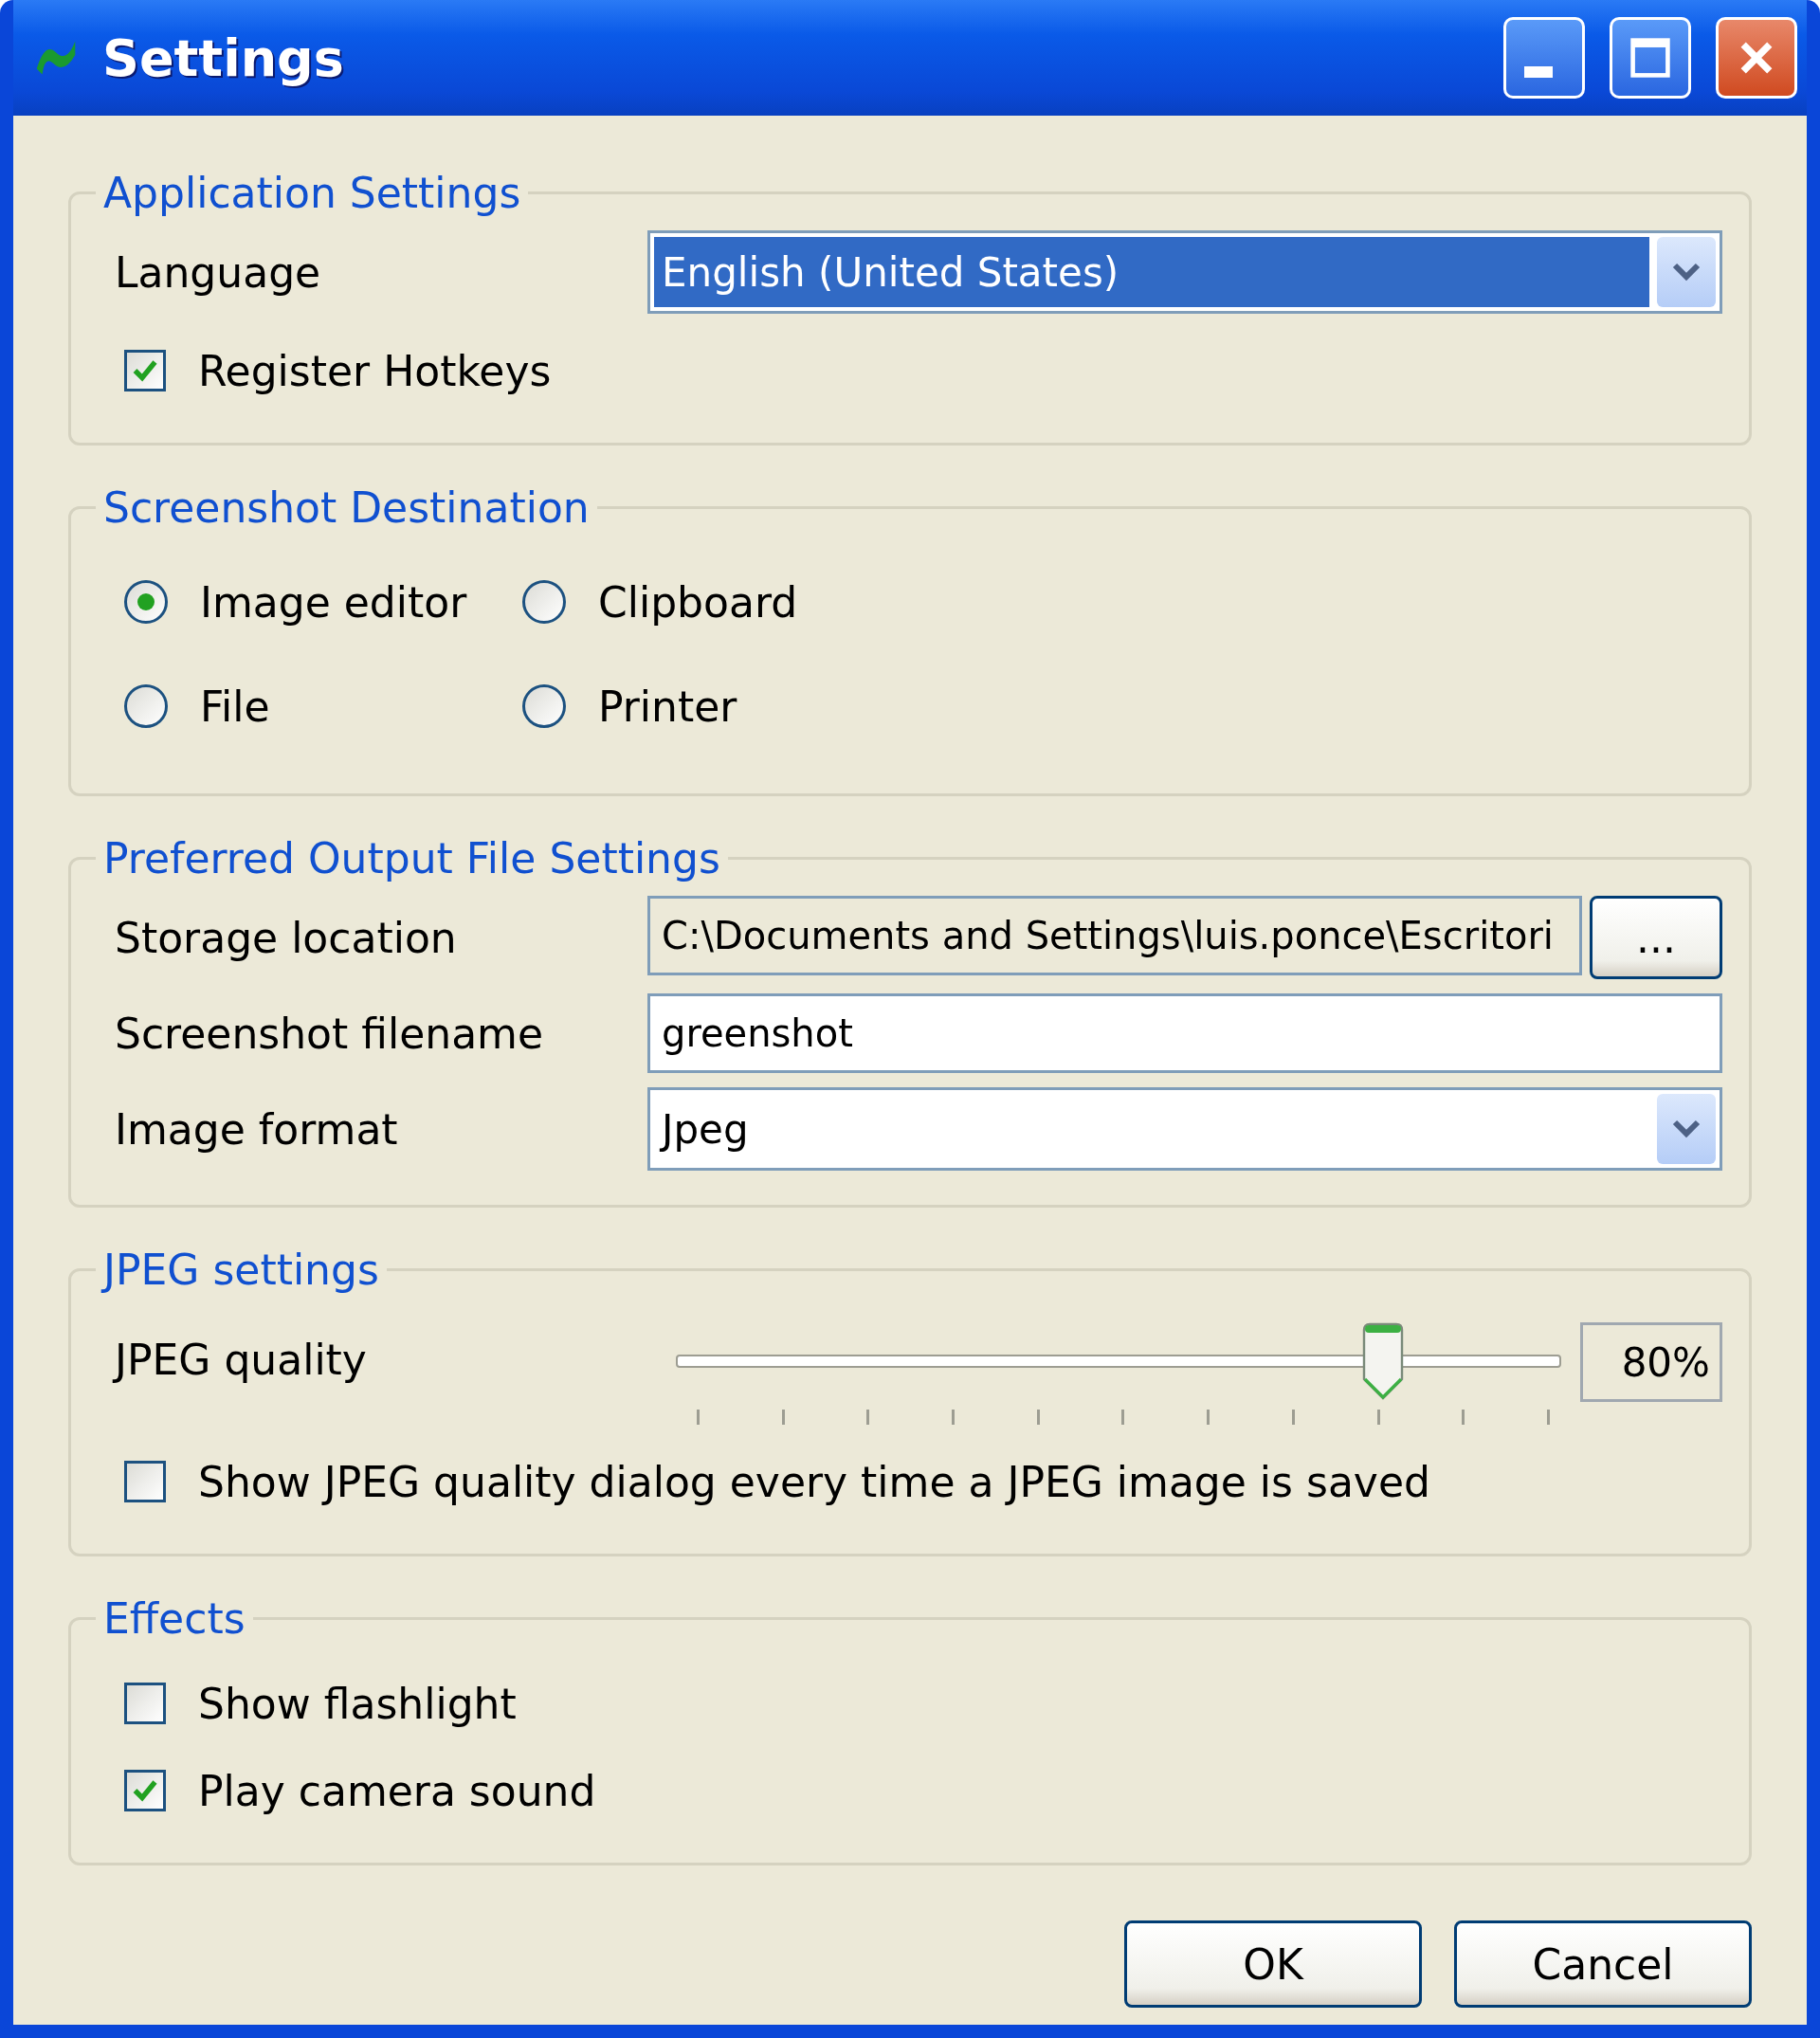 This screenshot has height=2038, width=1820. Describe the element at coordinates (1273, 1964) in the screenshot. I see `ok-button: OK` at that location.